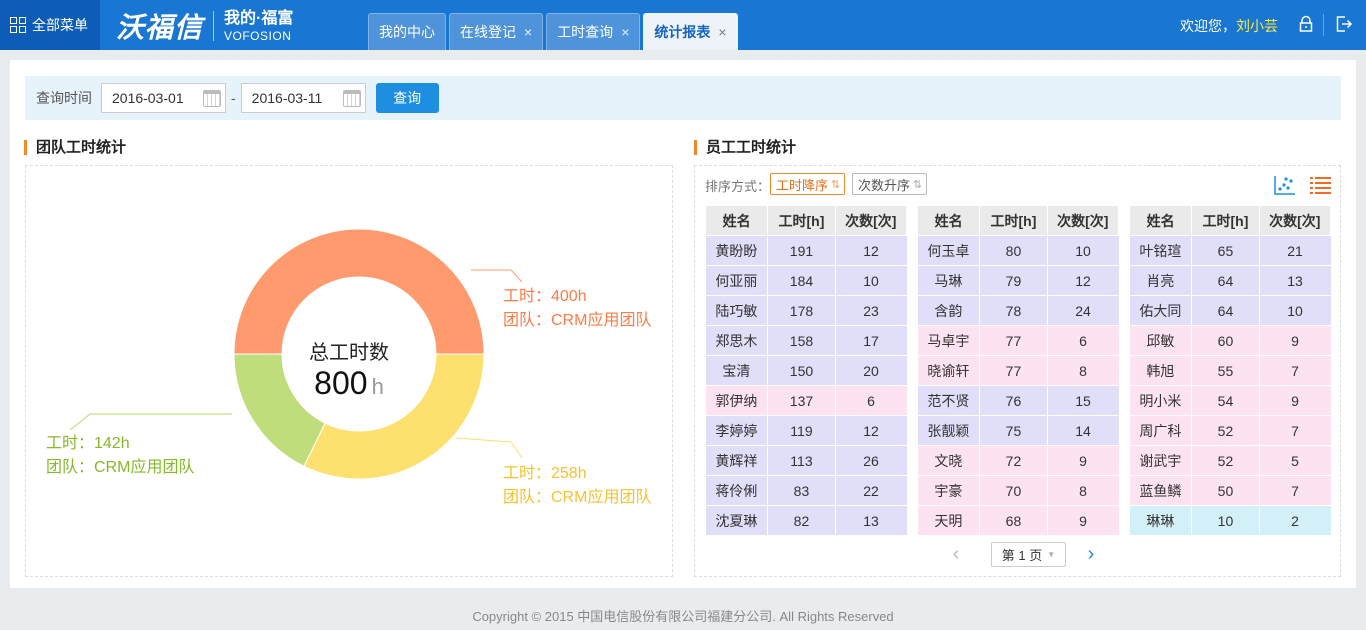  Describe the element at coordinates (1018, 490) in the screenshot. I see `table-row: 宇豪 70 8` at that location.